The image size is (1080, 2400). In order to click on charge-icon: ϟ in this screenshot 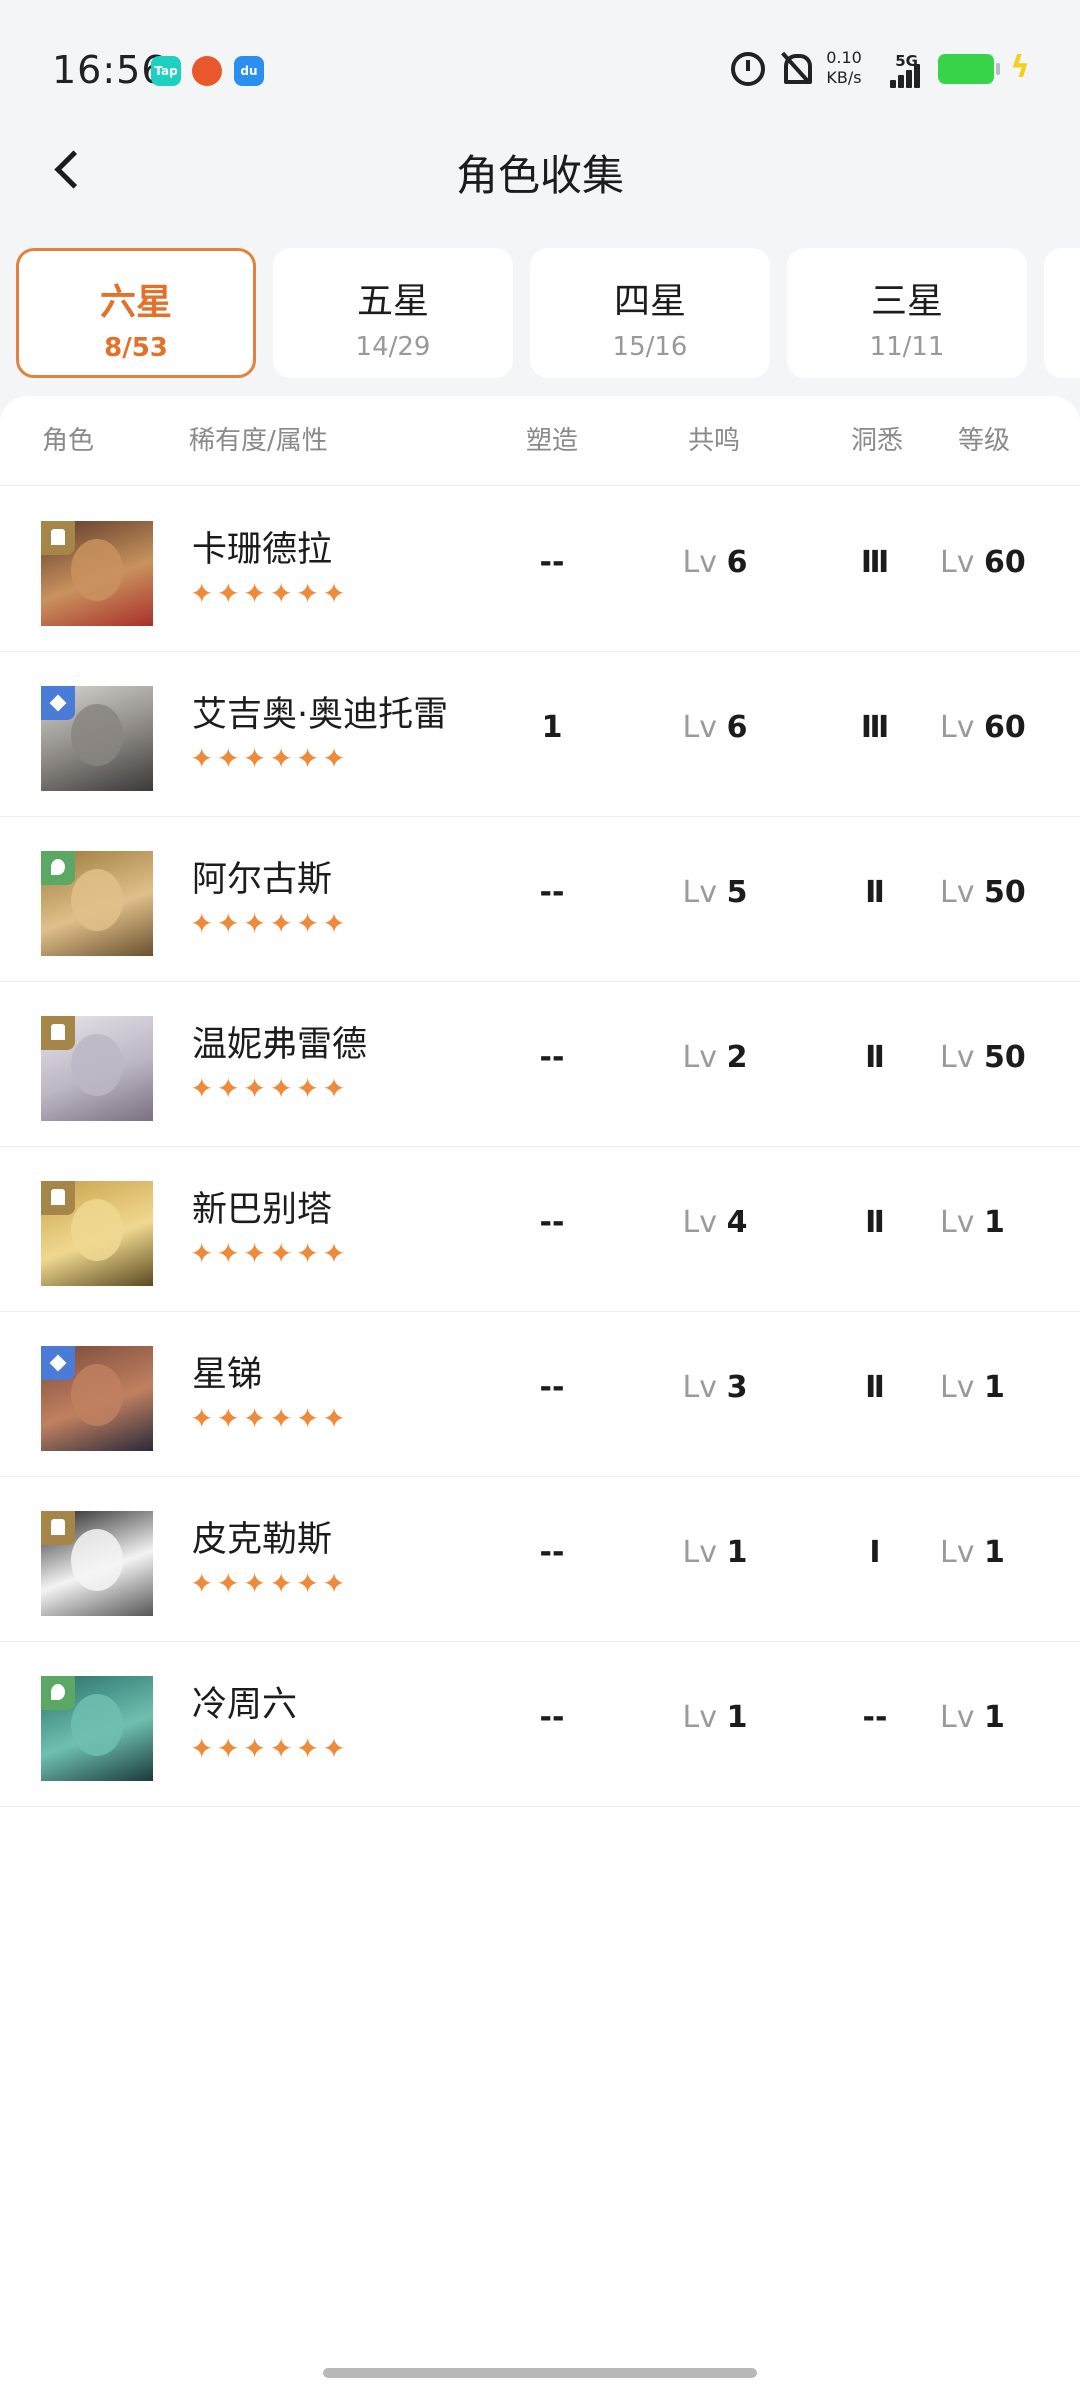, I will do `click(1020, 67)`.